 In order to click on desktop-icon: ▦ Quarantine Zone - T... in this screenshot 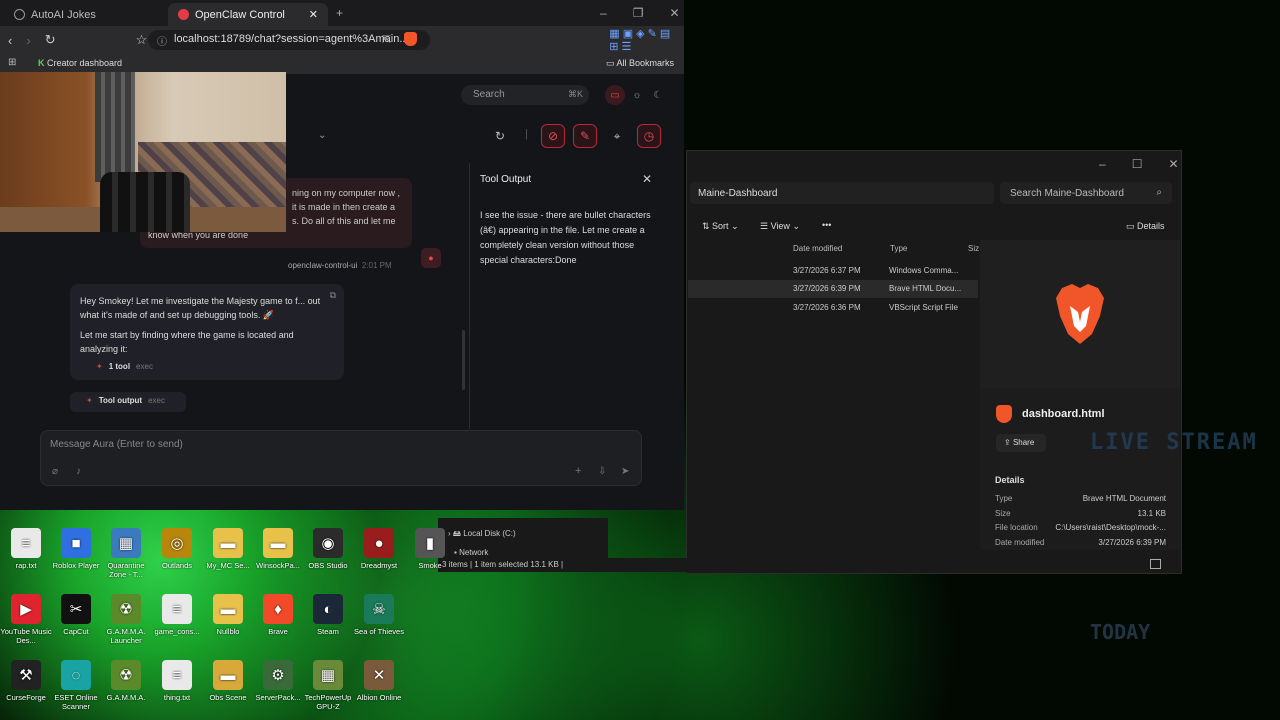, I will do `click(126, 559)`.